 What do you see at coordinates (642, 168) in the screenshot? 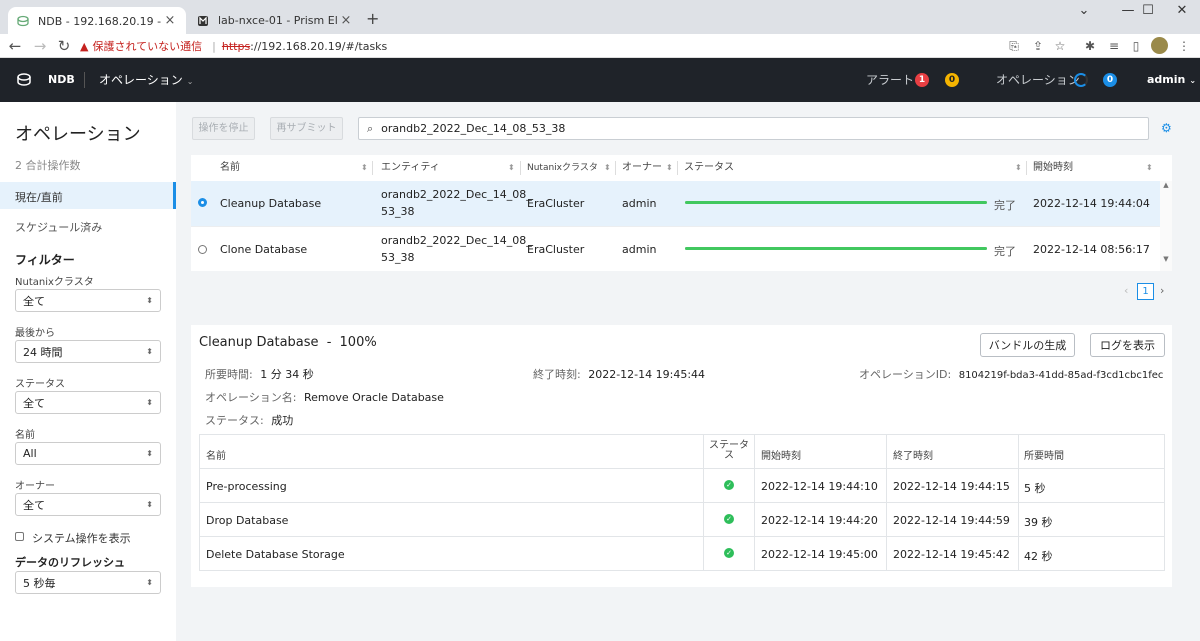
I see `col-header-owner: オーナー` at bounding box center [642, 168].